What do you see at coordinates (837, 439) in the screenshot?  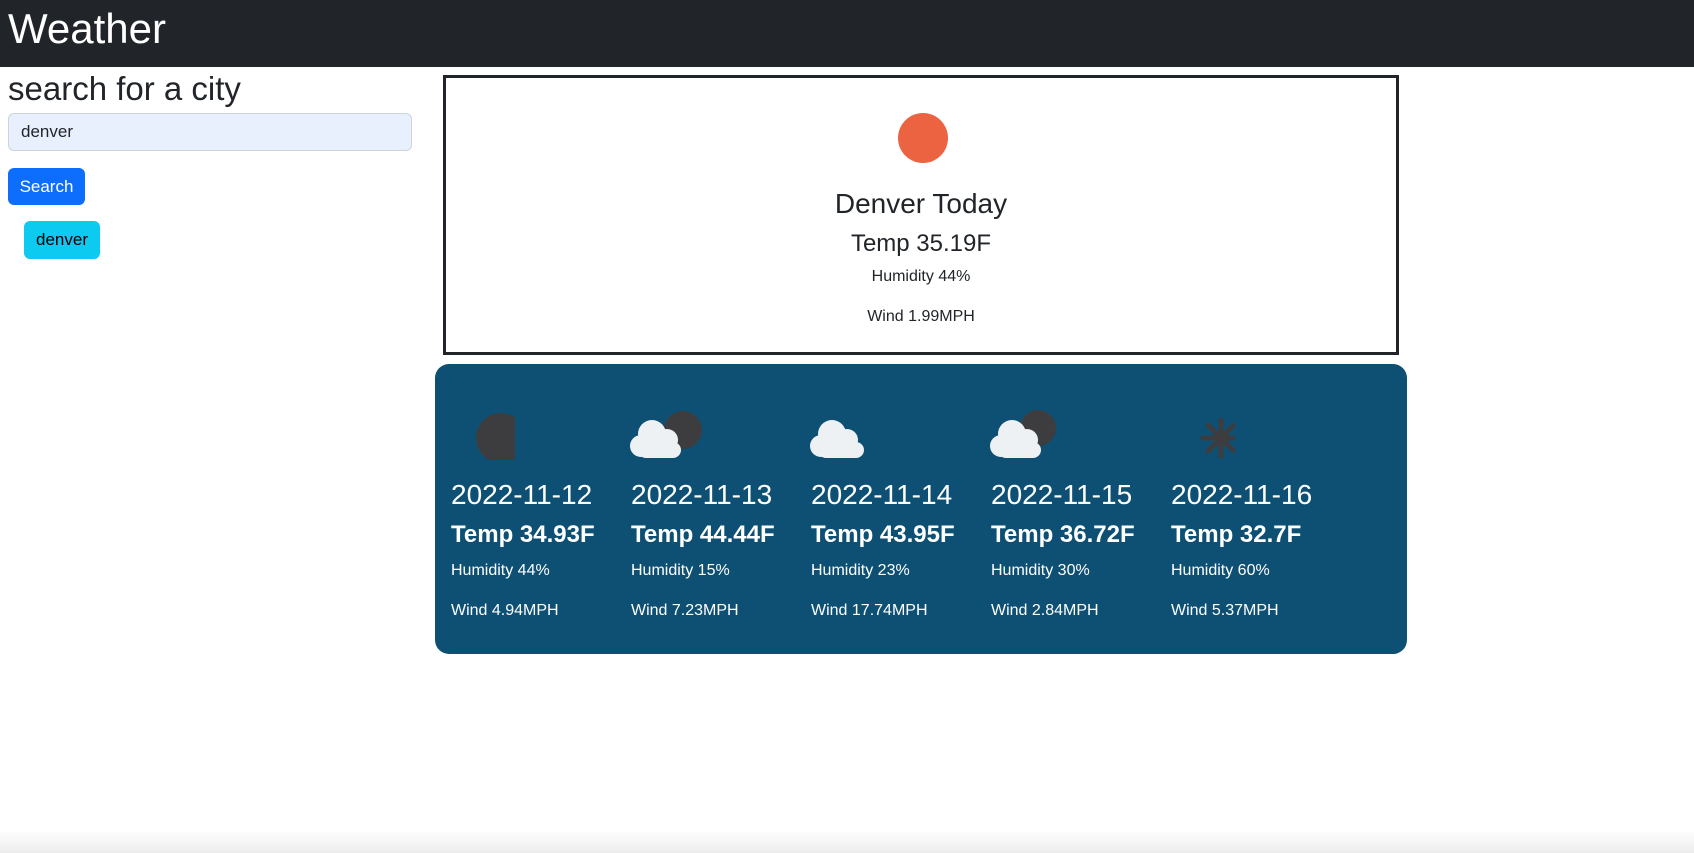 I see `cloud-icon` at bounding box center [837, 439].